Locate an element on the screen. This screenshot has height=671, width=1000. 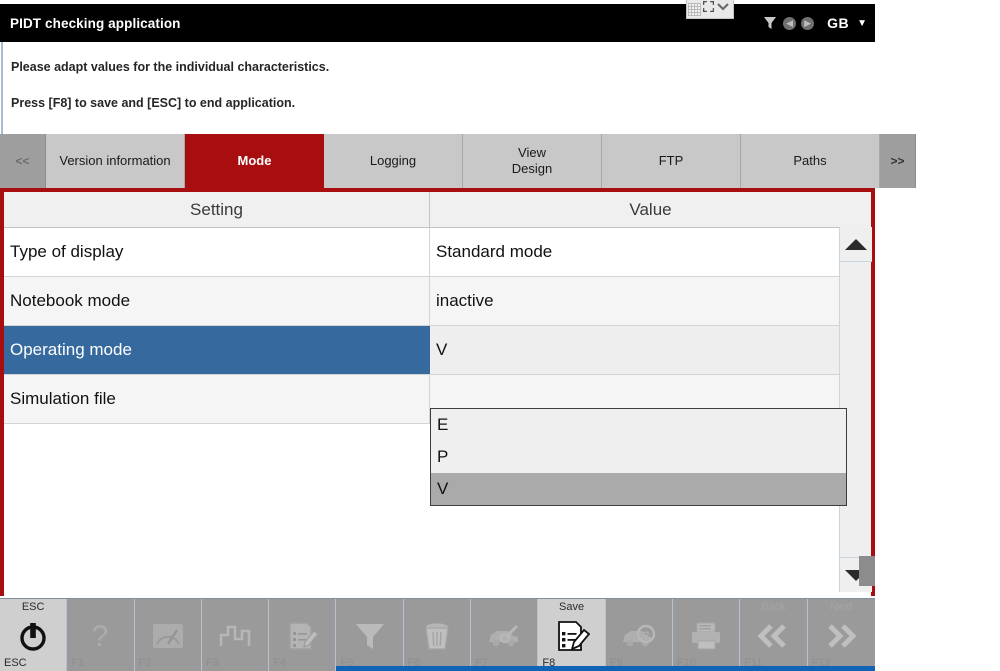
double-chevron-left-icon is located at coordinates (773, 636).